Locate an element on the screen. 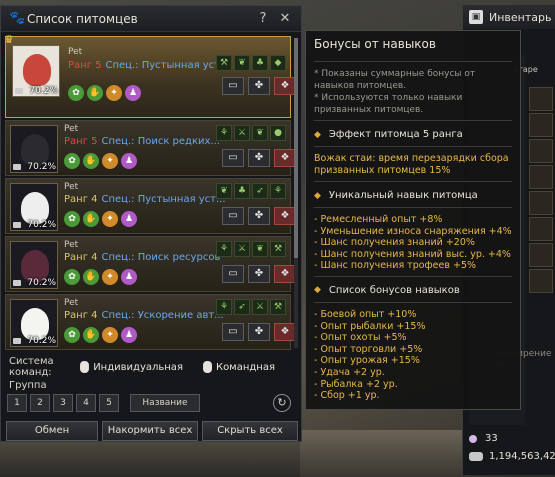  group-button-5: 5 is located at coordinates (109, 403).